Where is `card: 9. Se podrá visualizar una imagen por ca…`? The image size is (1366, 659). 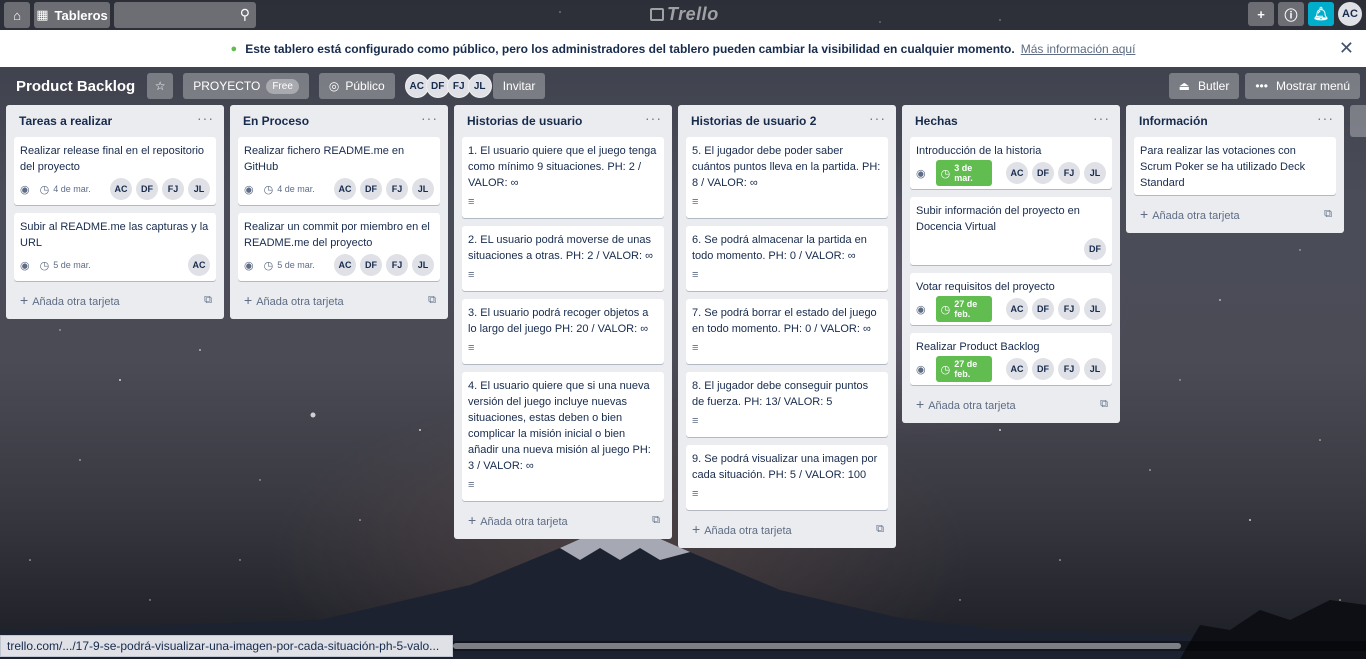 card: 9. Se podrá visualizar una imagen por ca… is located at coordinates (787, 477).